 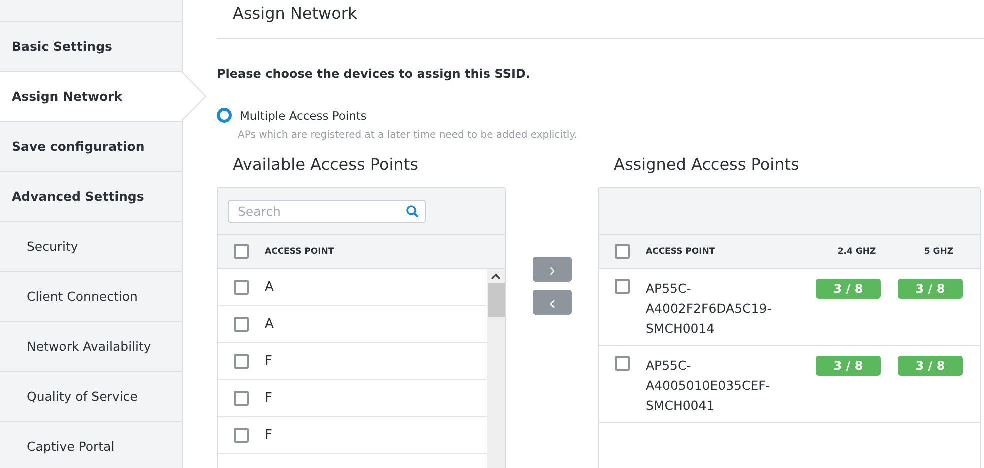 What do you see at coordinates (496, 300) in the screenshot?
I see `scroll-thumb` at bounding box center [496, 300].